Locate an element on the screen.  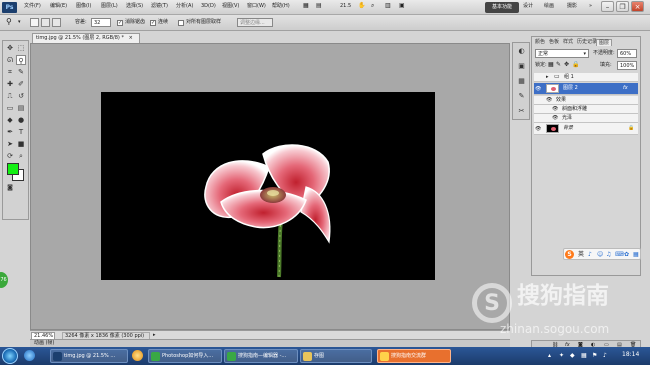
panel-paths-icon: ✎ is located at coordinates (521, 96).